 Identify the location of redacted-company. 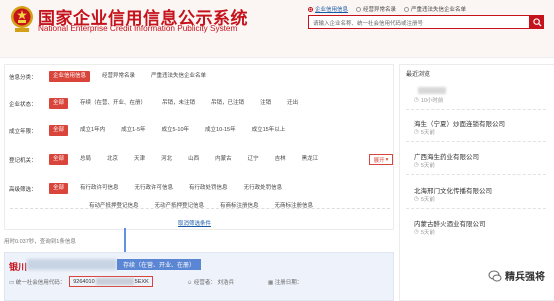
(432, 90).